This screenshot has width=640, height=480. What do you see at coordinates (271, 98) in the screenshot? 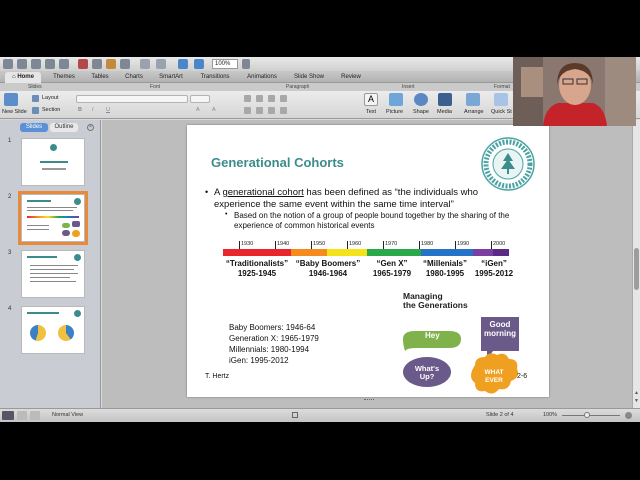
I see `indent-icon` at bounding box center [271, 98].